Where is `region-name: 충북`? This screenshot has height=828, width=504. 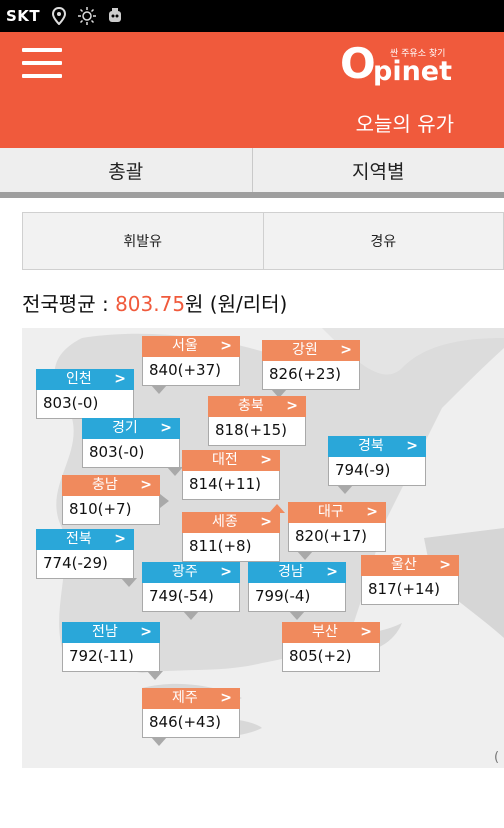 region-name: 충북 is located at coordinates (251, 406).